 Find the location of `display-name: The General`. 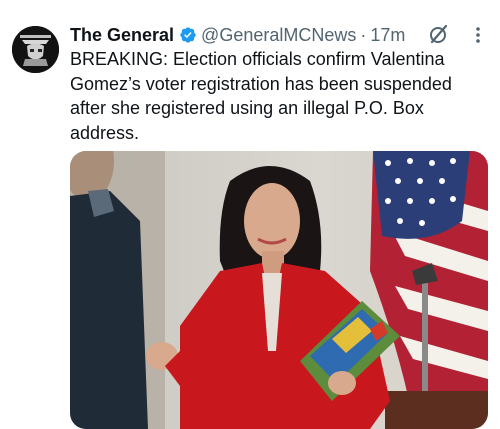

display-name: The General is located at coordinates (122, 35).